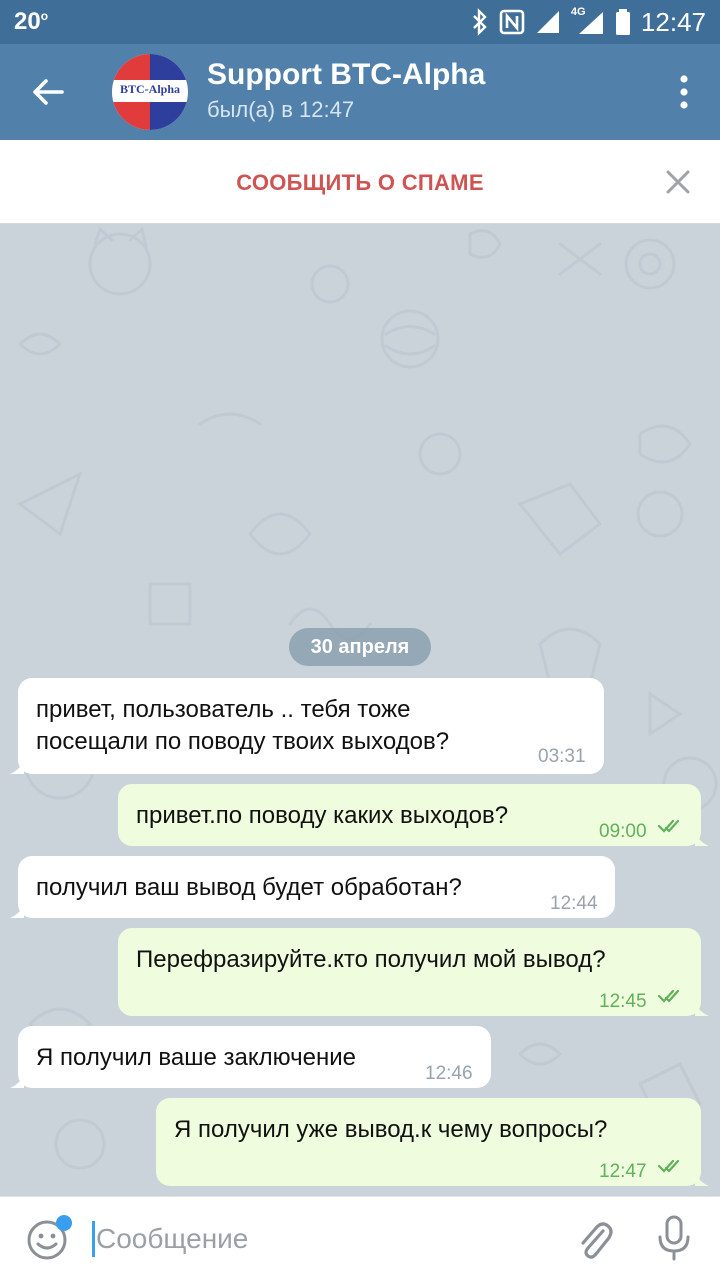 Image resolution: width=720 pixels, height=1280 pixels. I want to click on message-text: привет.по поводу каких выходов?, so click(322, 815).